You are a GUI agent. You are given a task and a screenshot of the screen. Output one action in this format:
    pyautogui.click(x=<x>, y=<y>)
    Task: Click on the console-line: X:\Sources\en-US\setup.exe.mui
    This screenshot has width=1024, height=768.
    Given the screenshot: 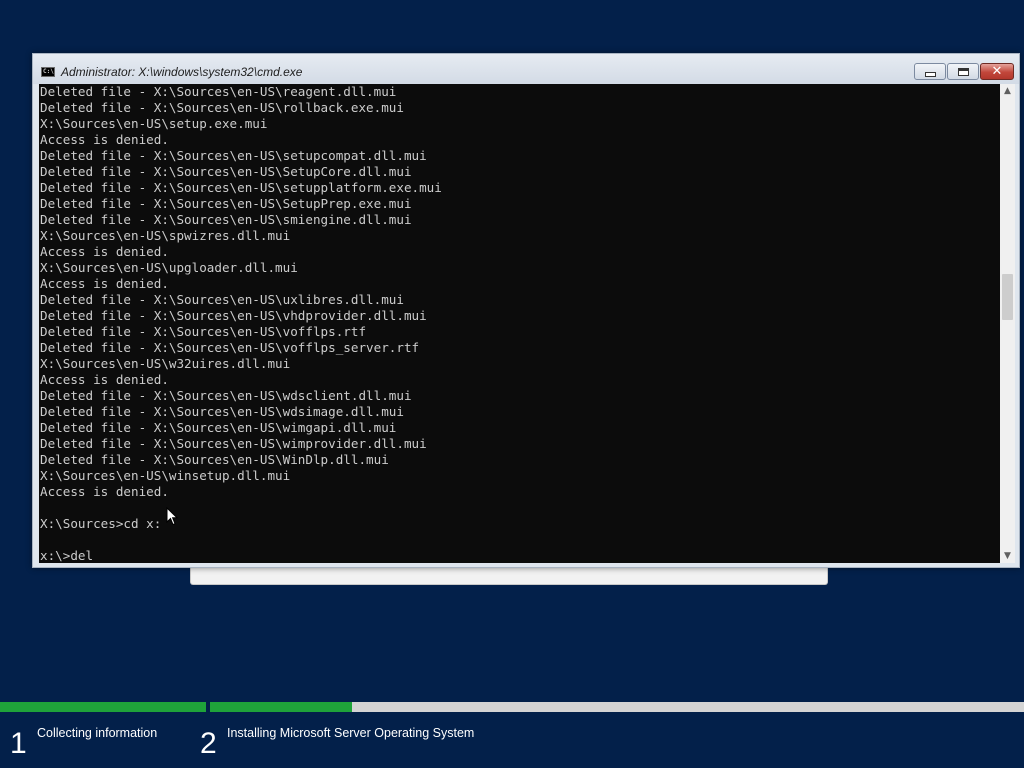 What is the action you would take?
    pyautogui.click(x=154, y=123)
    